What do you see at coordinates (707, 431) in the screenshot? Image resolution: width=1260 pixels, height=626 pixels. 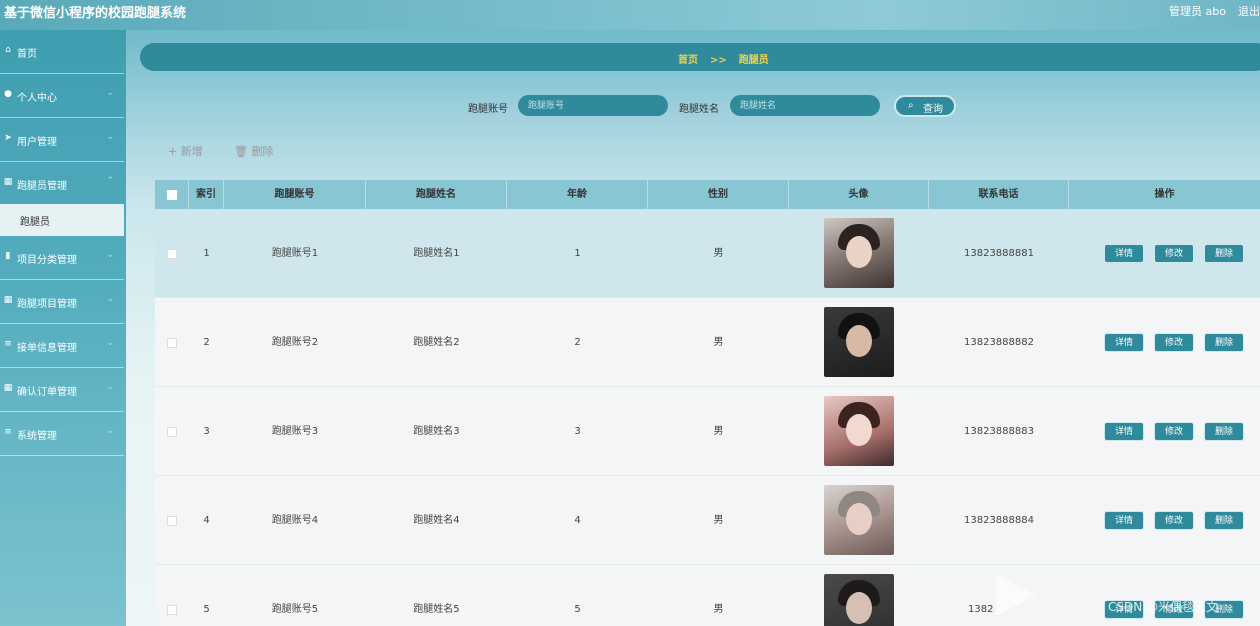 I see `table-row: 3 跑腿账号3 跑腿姓名3 3 男 13823888883 详情 修改 删除` at bounding box center [707, 431].